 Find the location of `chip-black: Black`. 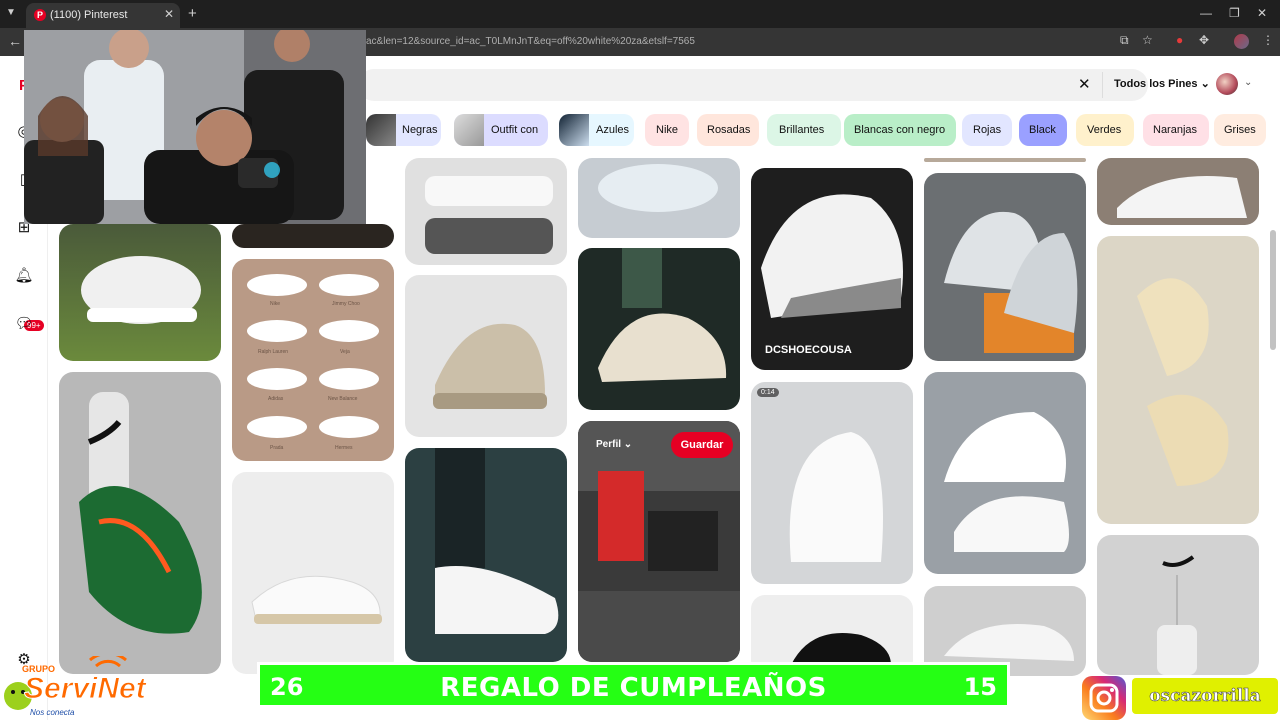

chip-black: Black is located at coordinates (1043, 130).